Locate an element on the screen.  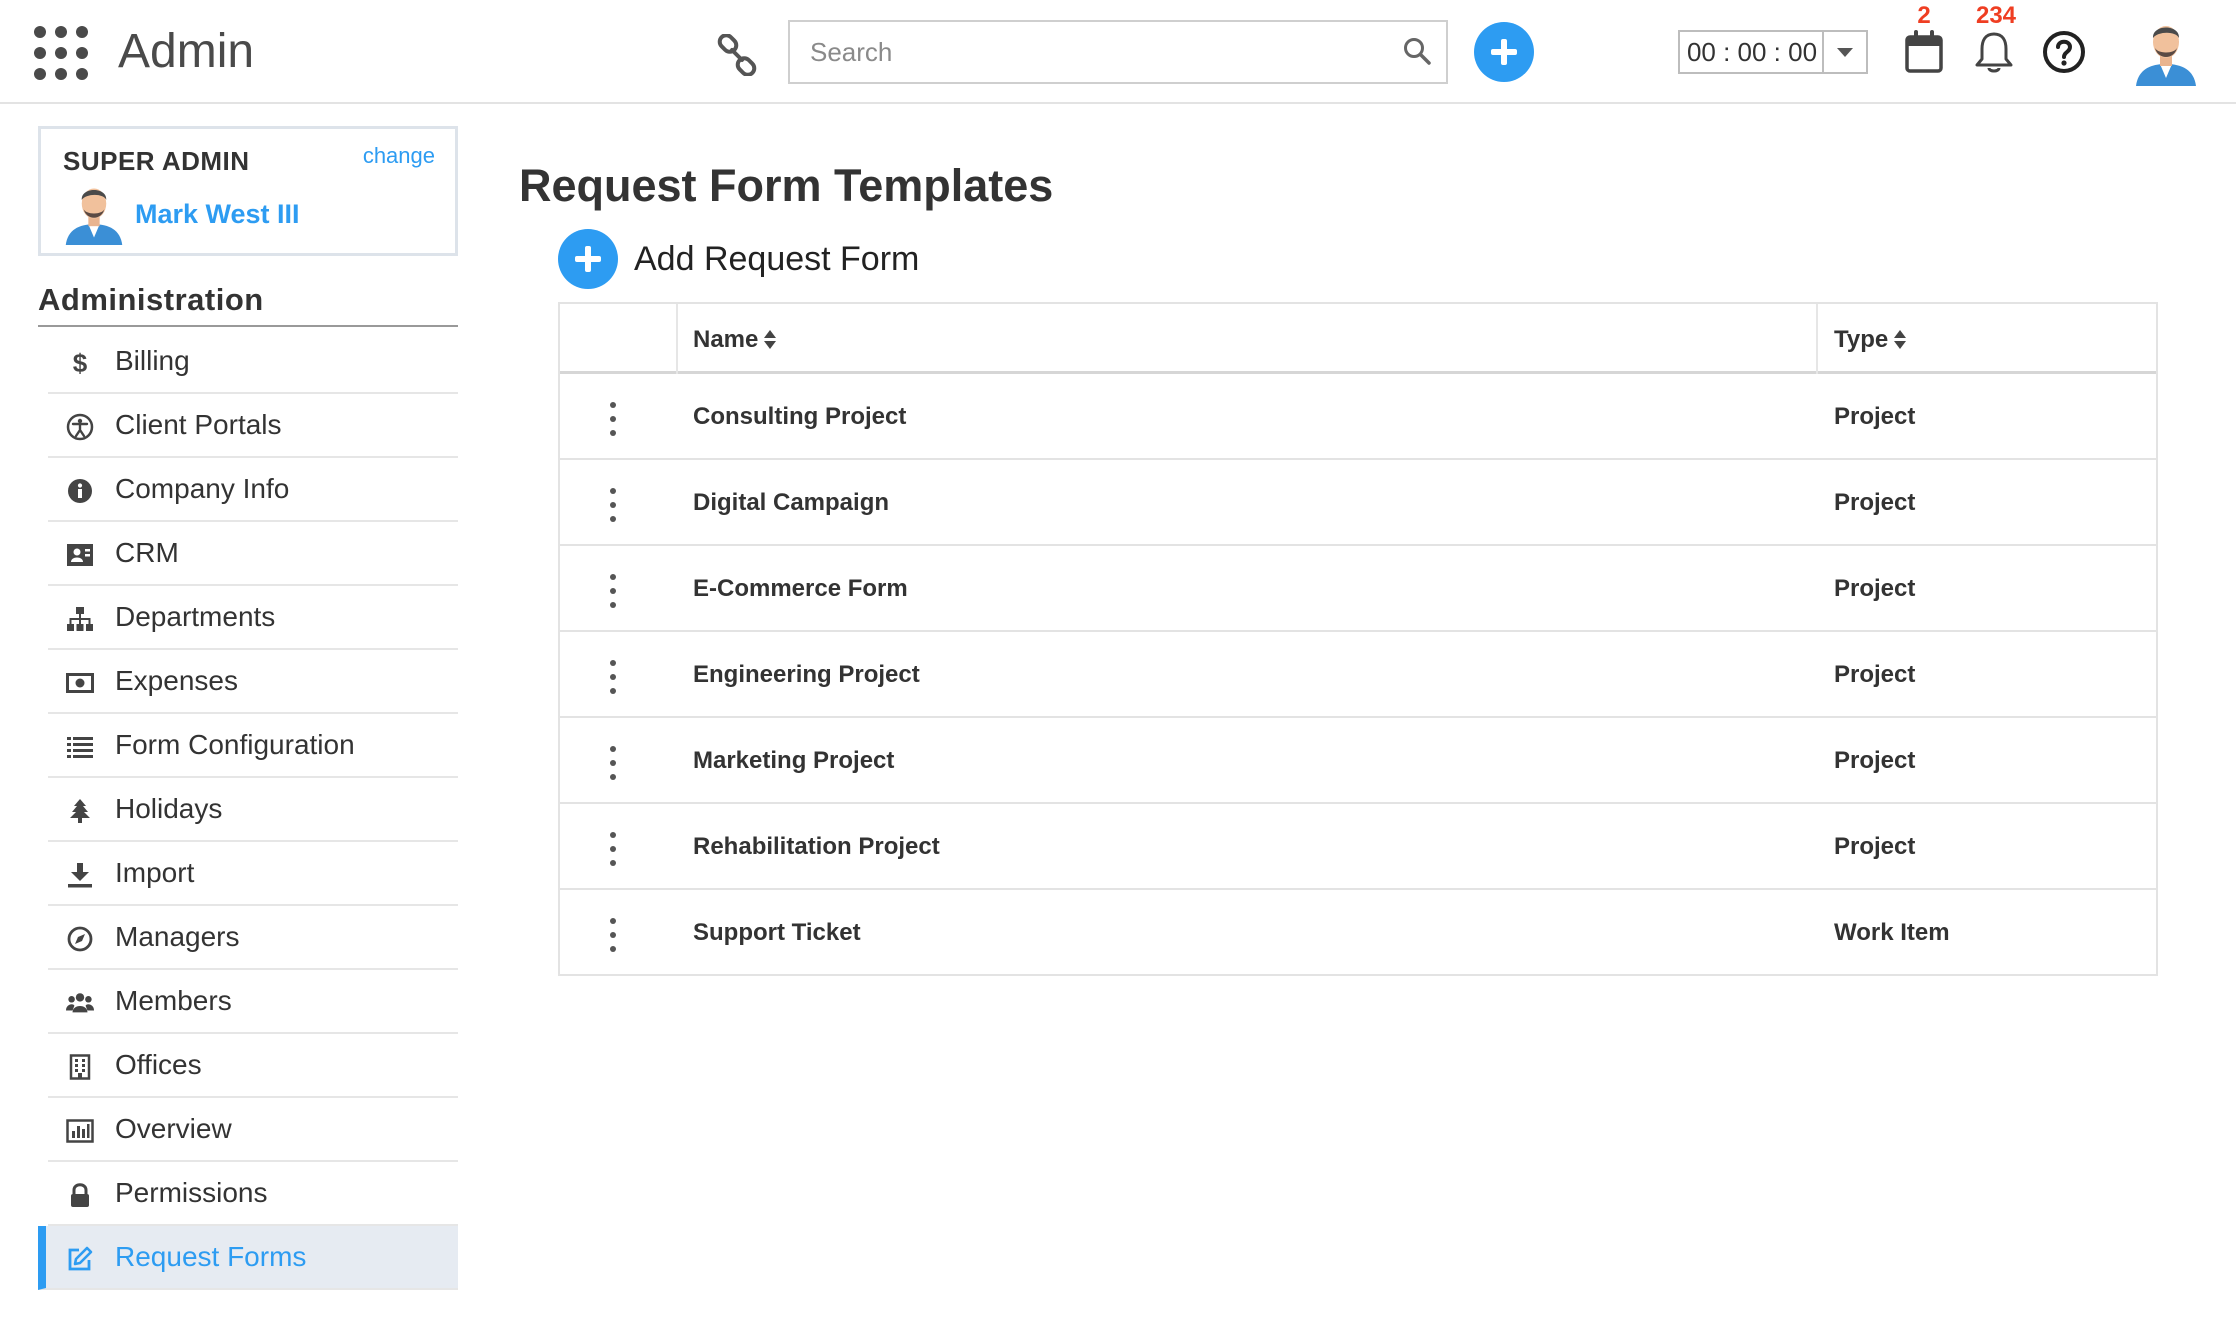
search-box is located at coordinates (1118, 52).